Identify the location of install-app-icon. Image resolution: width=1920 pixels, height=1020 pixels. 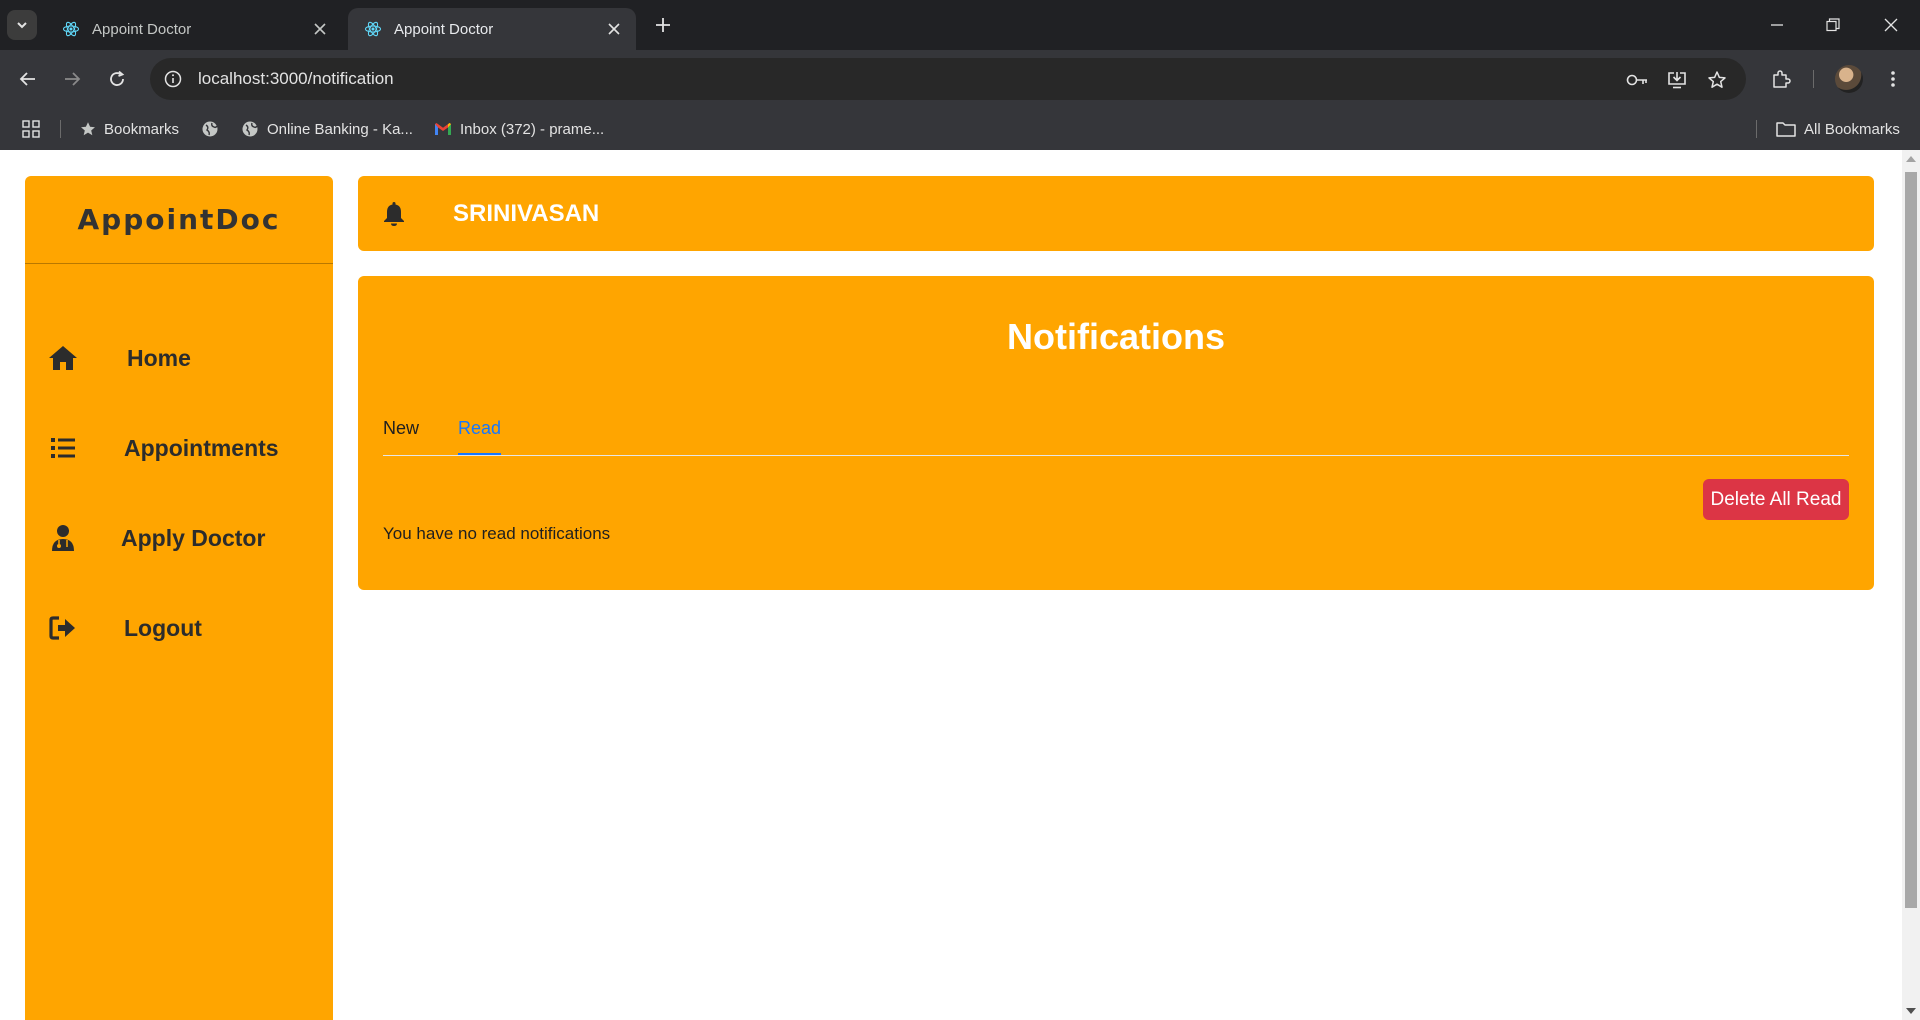
(1677, 80).